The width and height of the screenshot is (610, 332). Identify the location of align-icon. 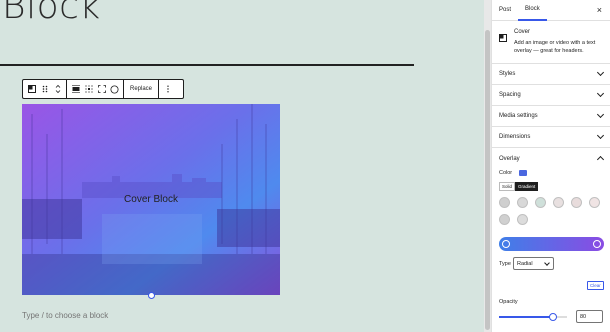
(75, 89).